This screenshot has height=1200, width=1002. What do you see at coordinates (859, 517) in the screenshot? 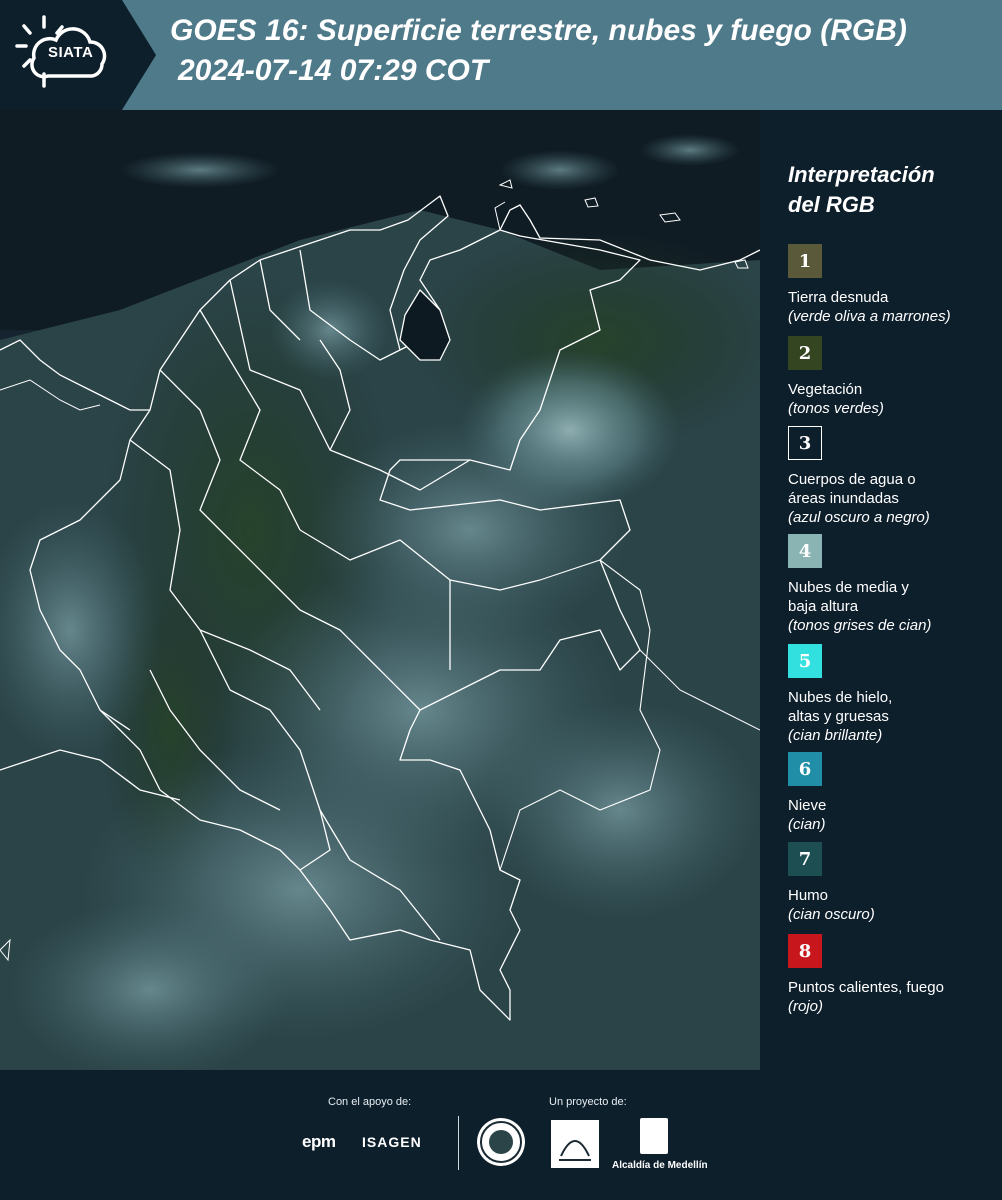
I see `legend-desc: (azul oscuro a negro)` at bounding box center [859, 517].